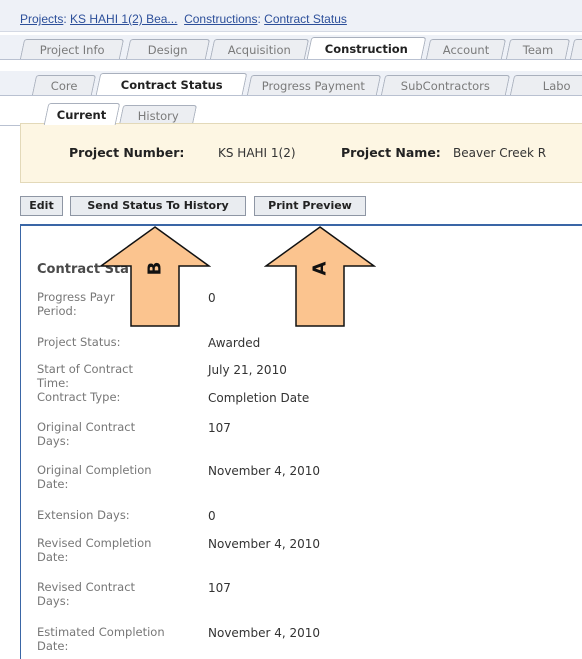 This screenshot has width=582, height=659. I want to click on tab-history: History, so click(158, 115).